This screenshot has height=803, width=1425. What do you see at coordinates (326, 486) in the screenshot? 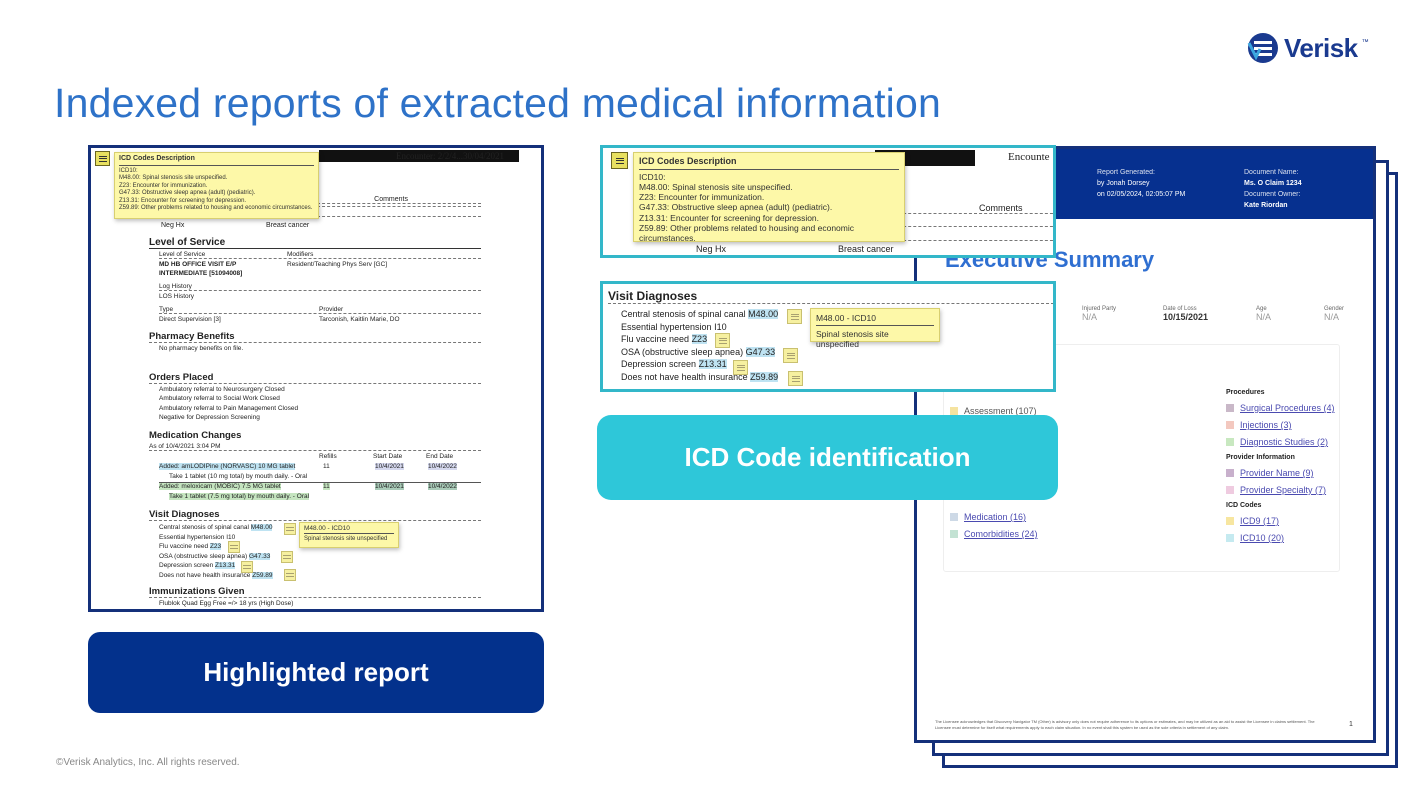
I see `medication-refills: 11` at bounding box center [326, 486].